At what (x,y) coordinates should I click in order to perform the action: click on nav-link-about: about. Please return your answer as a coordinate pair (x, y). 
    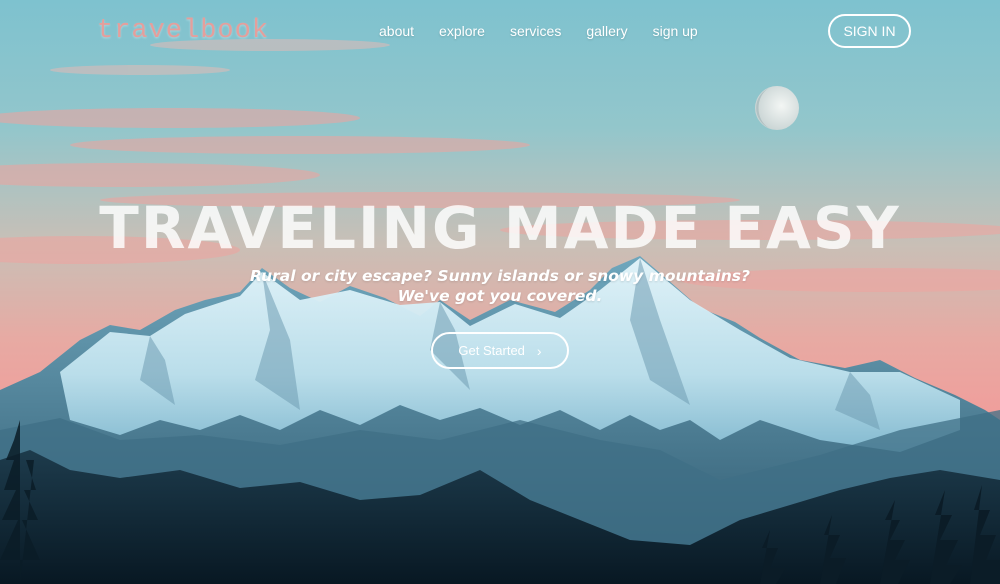
    Looking at the image, I should click on (396, 31).